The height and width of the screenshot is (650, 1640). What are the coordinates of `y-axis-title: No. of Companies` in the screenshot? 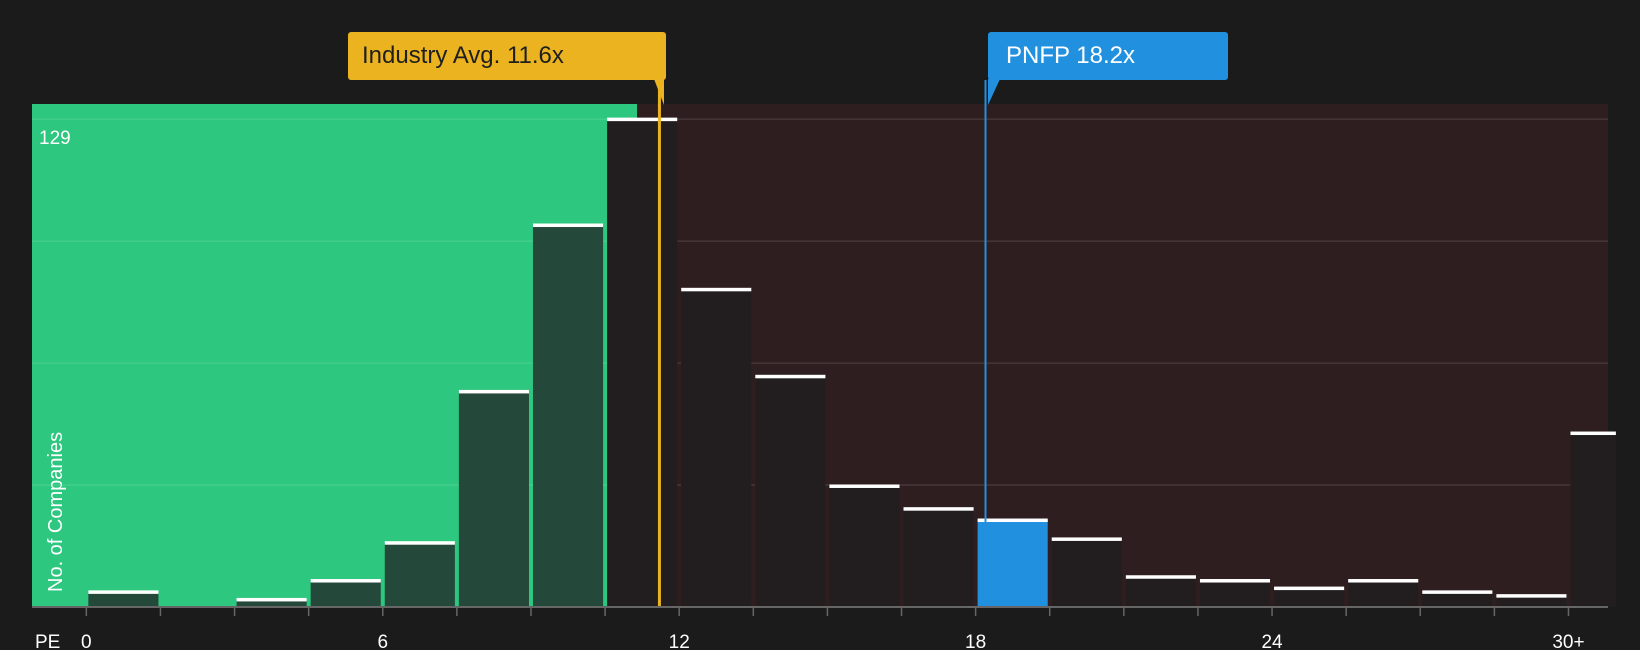 It's located at (56, 512).